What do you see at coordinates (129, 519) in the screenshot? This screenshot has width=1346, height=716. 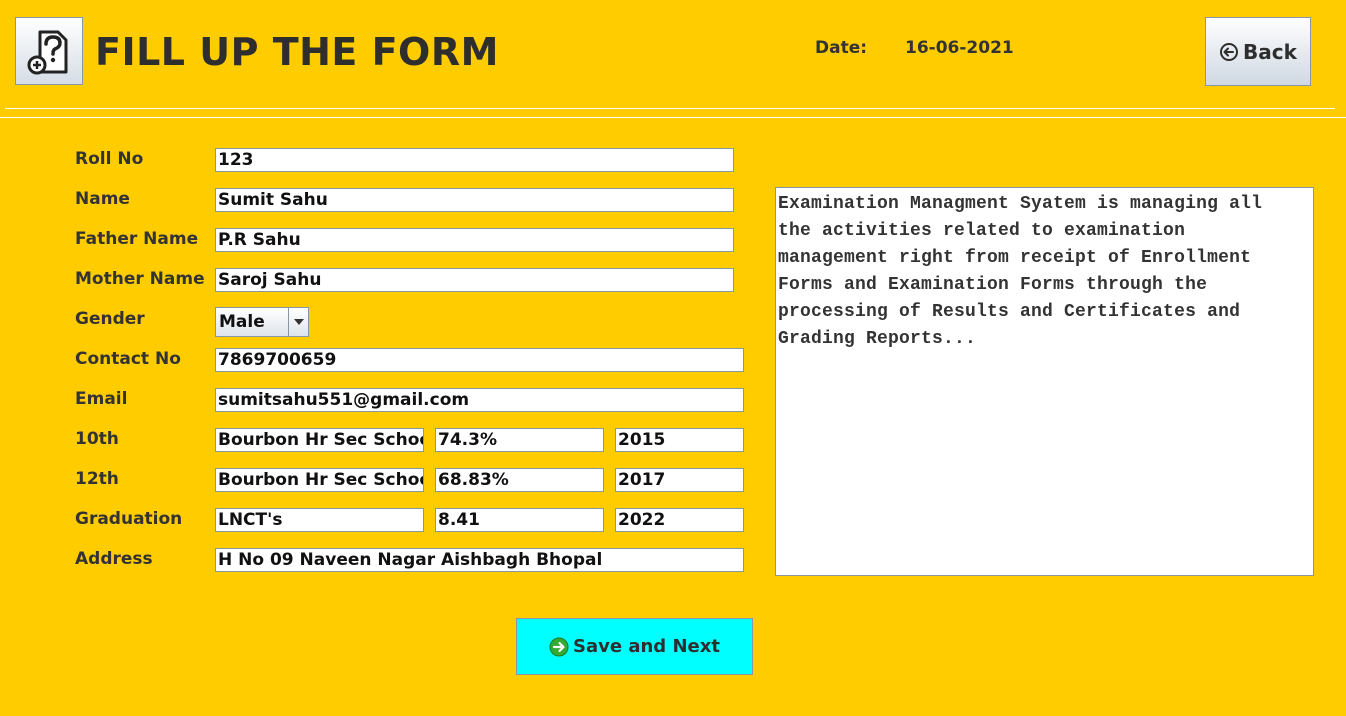 I see `graduation-label: Graduation` at bounding box center [129, 519].